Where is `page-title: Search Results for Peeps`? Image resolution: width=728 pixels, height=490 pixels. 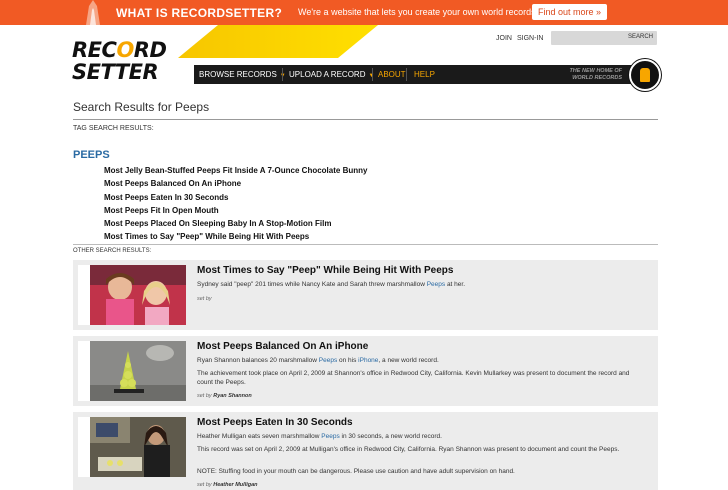
page-title: Search Results for Peeps is located at coordinates (141, 107).